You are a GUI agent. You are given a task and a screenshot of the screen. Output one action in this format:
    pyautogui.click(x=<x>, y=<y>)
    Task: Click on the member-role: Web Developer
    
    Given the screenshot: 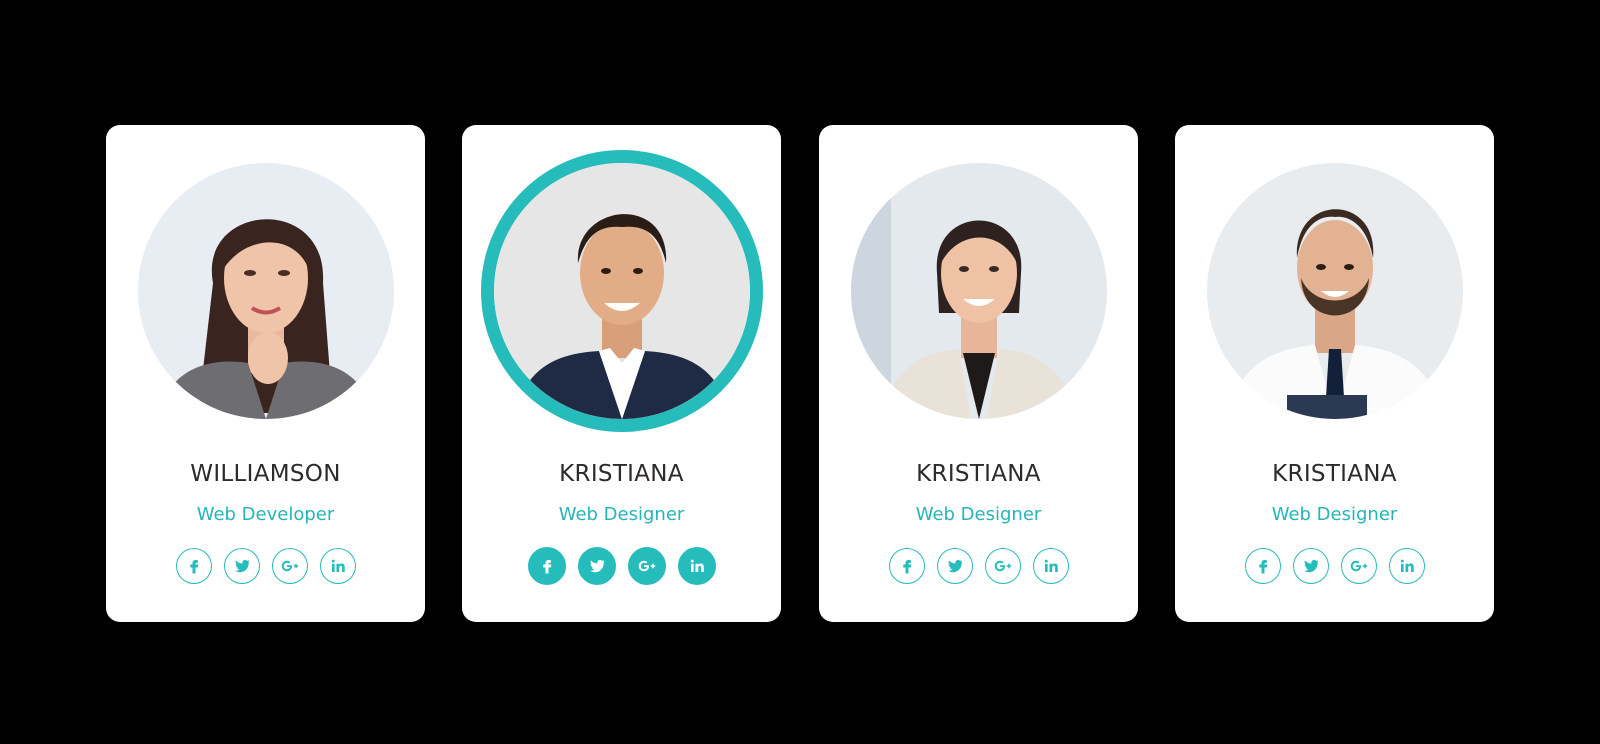 What is the action you would take?
    pyautogui.click(x=265, y=514)
    